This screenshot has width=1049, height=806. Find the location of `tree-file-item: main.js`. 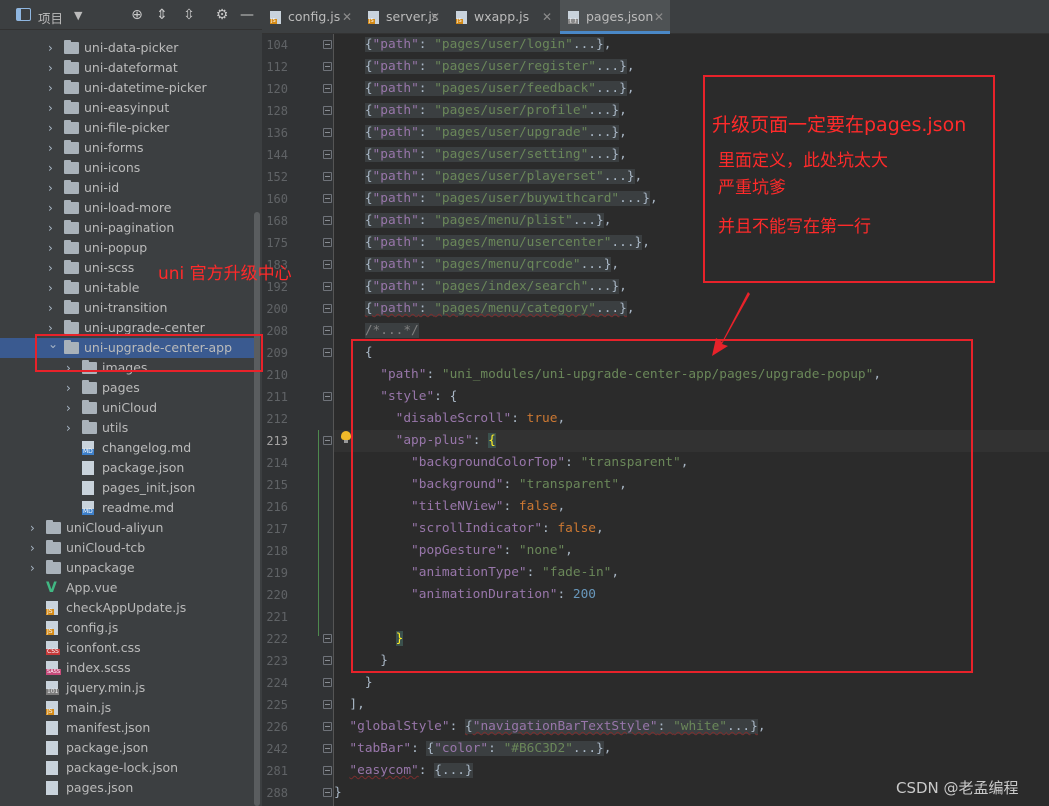

tree-file-item: main.js is located at coordinates (131, 708).